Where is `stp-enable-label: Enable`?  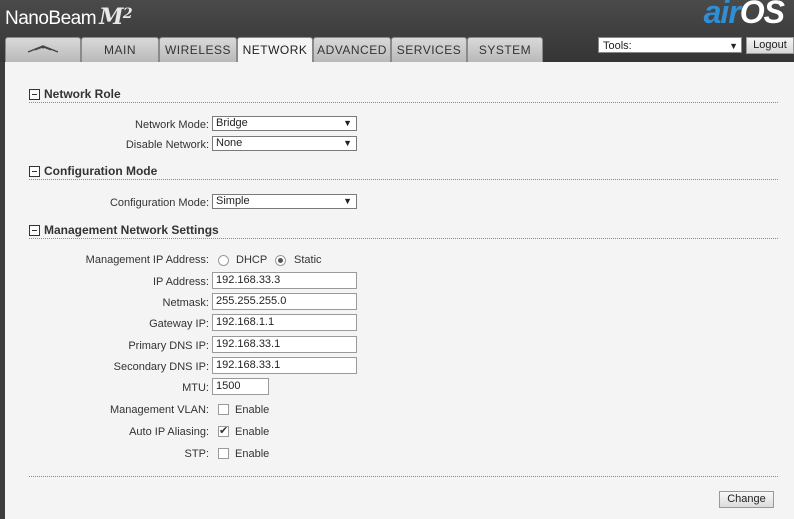 stp-enable-label: Enable is located at coordinates (252, 454).